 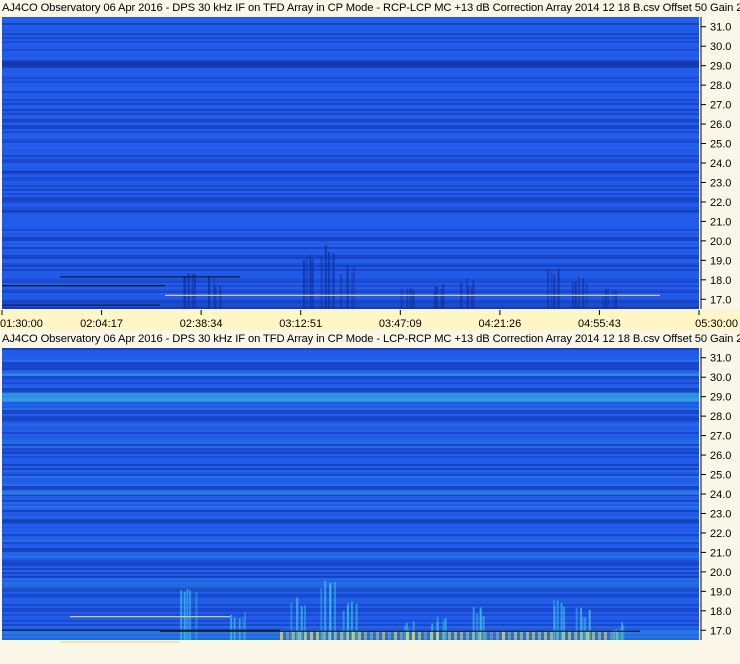 What do you see at coordinates (720, 553) in the screenshot?
I see `frequency-tick-label: 21.0` at bounding box center [720, 553].